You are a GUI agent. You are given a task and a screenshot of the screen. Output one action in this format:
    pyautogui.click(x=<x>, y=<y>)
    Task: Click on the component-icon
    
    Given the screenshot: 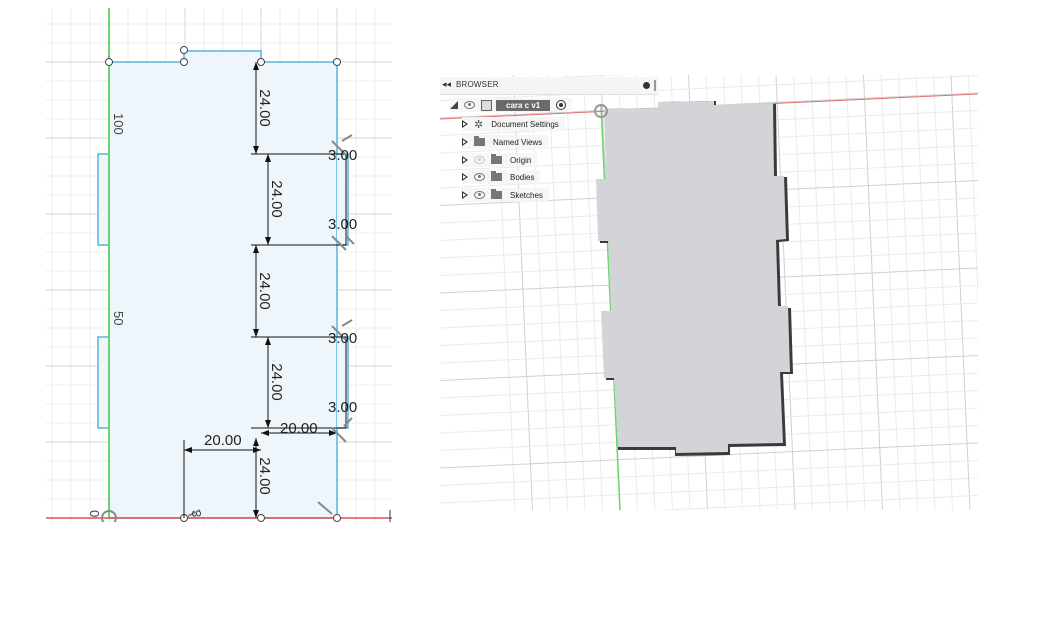 What is the action you would take?
    pyautogui.click(x=486, y=105)
    